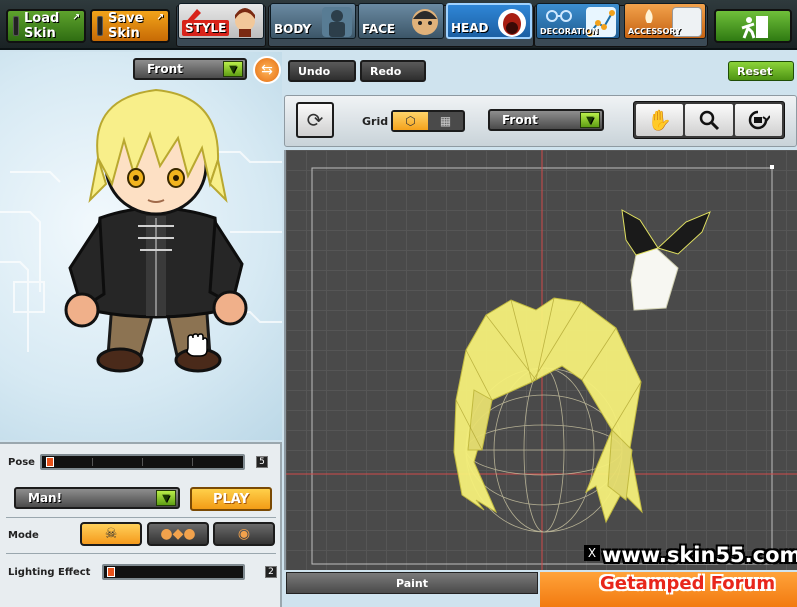 This screenshot has height=607, width=797. Describe the element at coordinates (155, 238) in the screenshot. I see `character-model` at that location.